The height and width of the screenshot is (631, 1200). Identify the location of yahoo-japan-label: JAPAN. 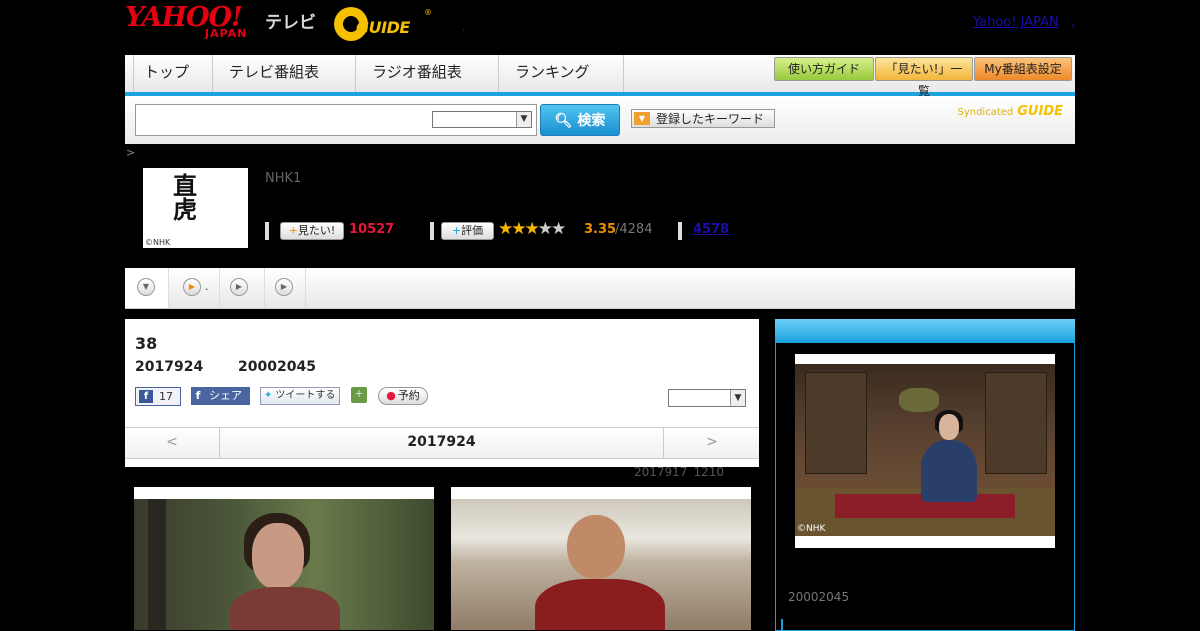
(226, 33).